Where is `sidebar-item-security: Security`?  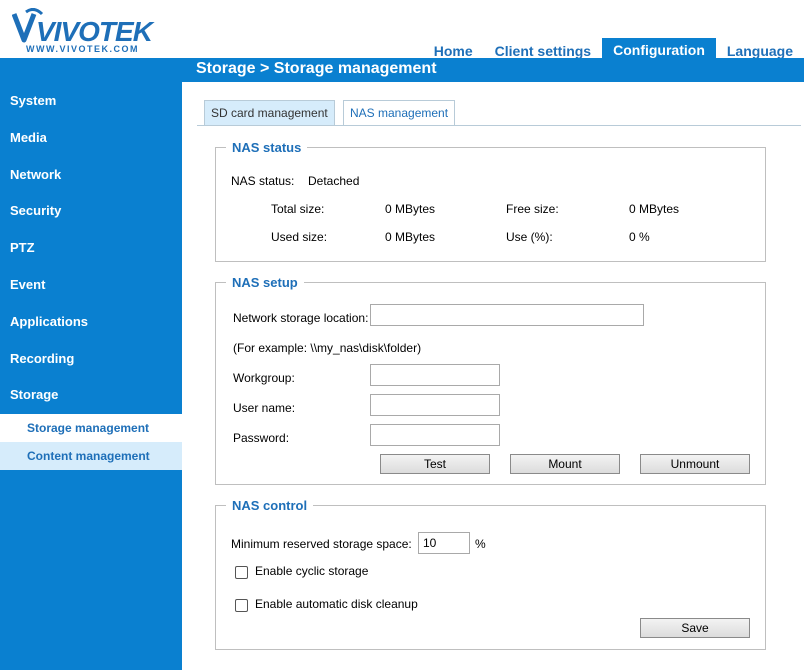
sidebar-item-security: Security is located at coordinates (35, 210).